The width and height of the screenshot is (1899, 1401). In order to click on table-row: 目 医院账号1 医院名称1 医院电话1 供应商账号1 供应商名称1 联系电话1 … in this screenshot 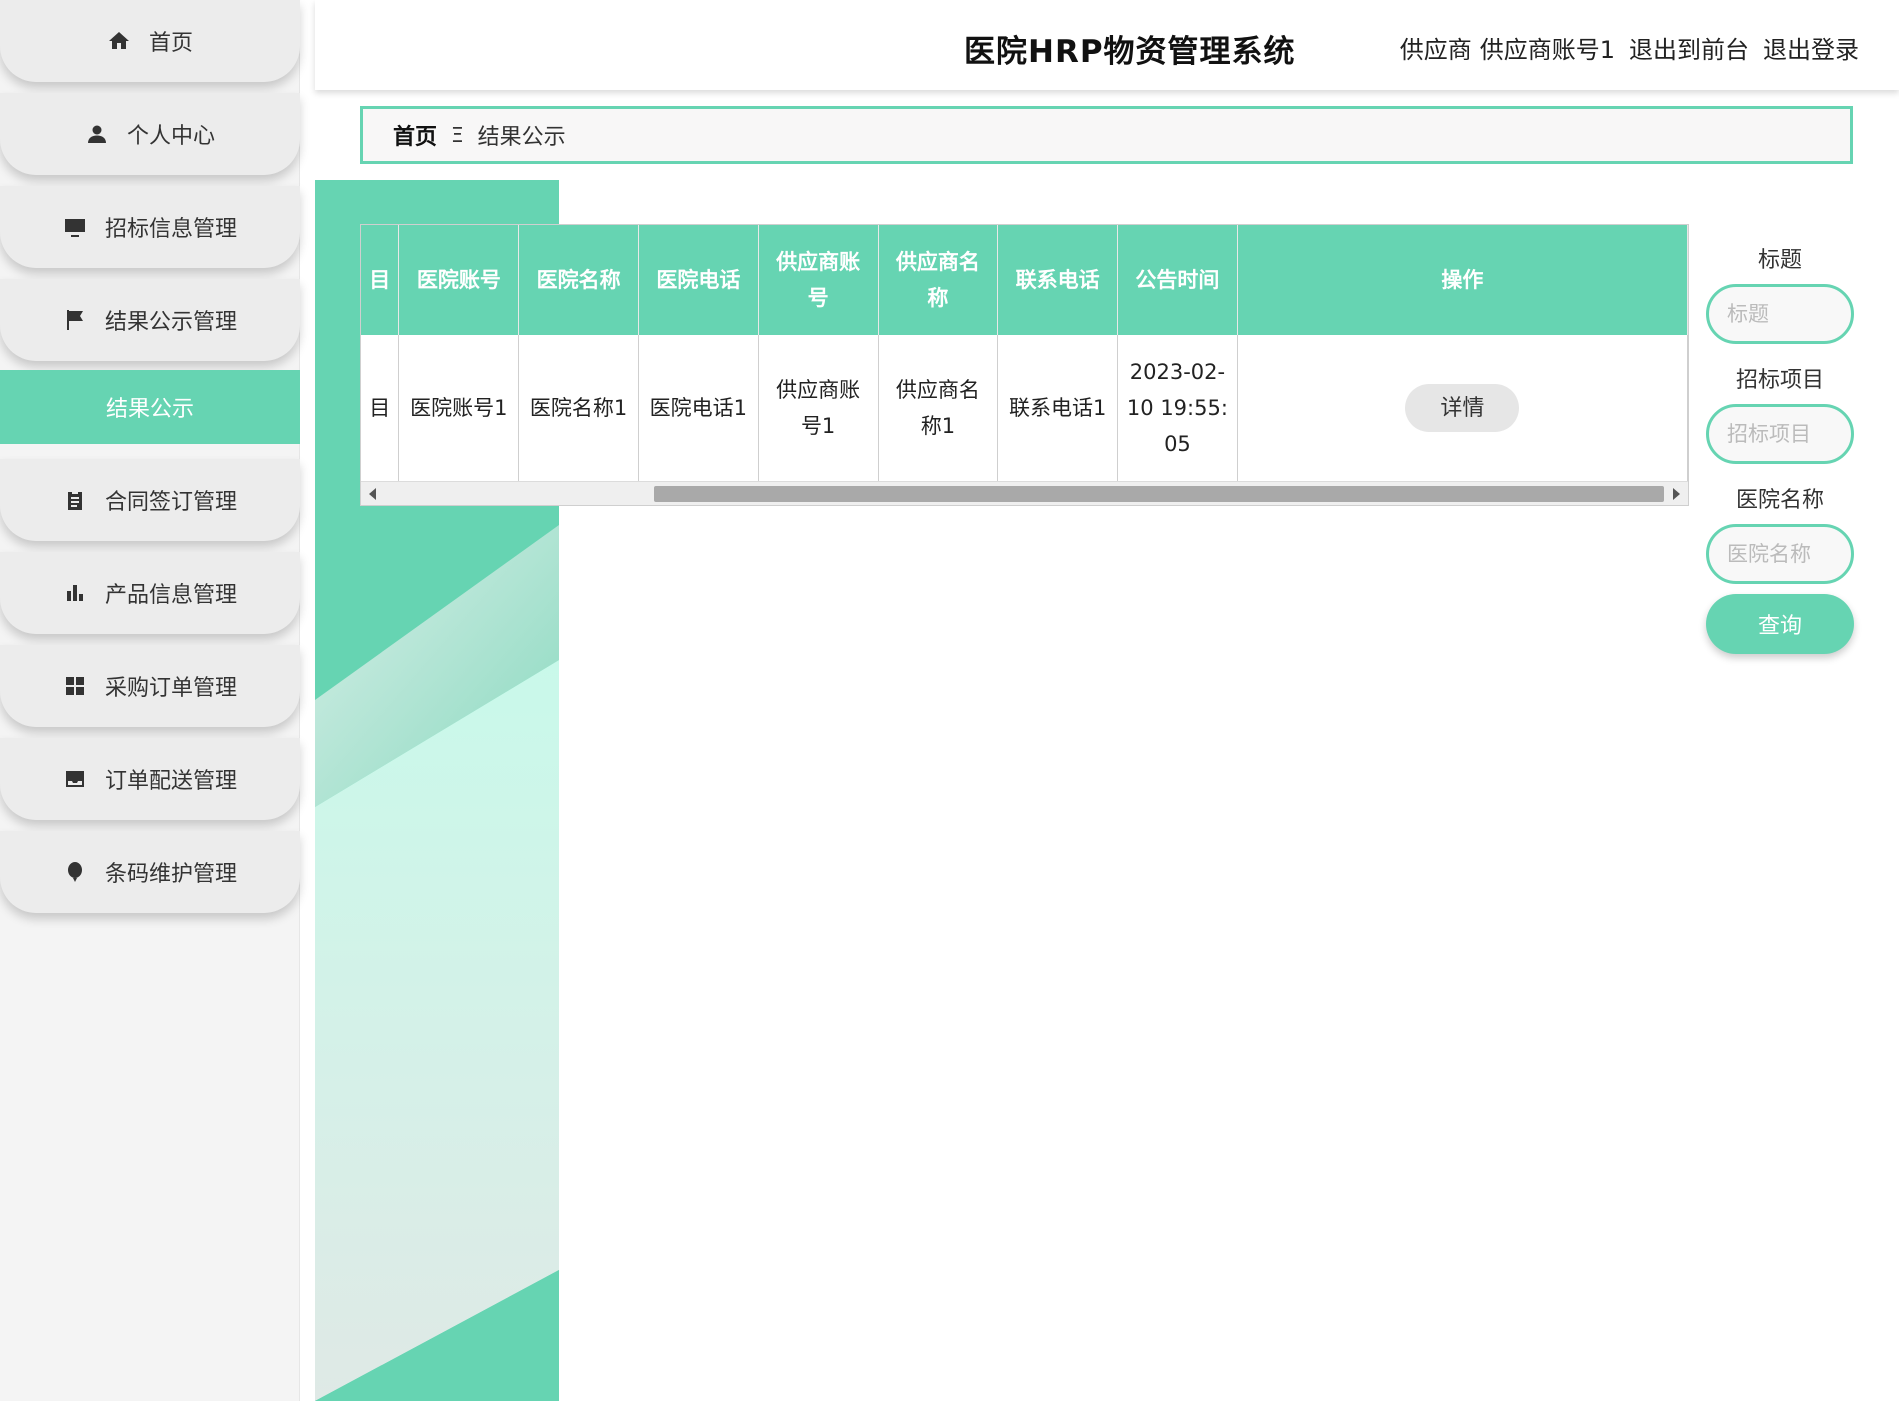, I will do `click(1024, 408)`.